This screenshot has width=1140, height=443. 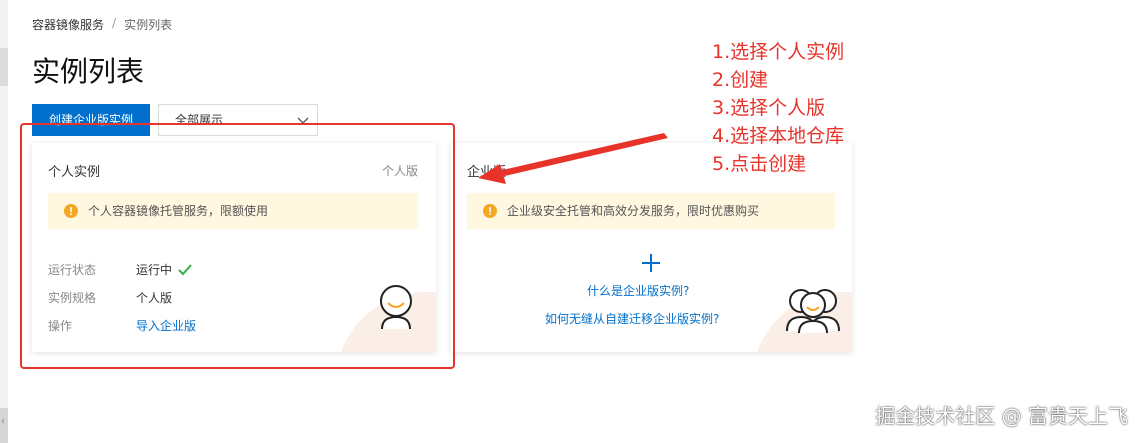 I want to click on step-annotations: 1.选择个人实例 2.创建 3.选择个人版 4.选择本地仓库 5.点击创建, so click(x=778, y=108).